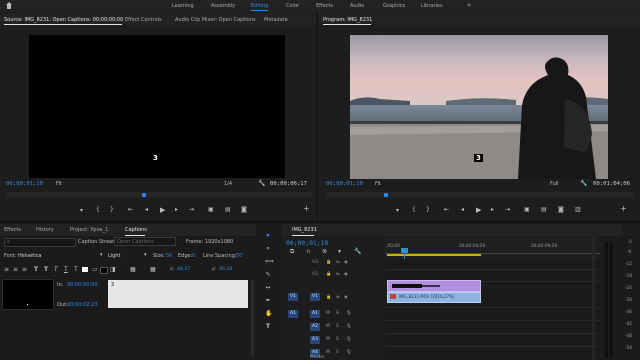 This screenshot has height=360, width=640. Describe the element at coordinates (133, 269) in the screenshot. I see `position-grid-icon: ▦` at that location.